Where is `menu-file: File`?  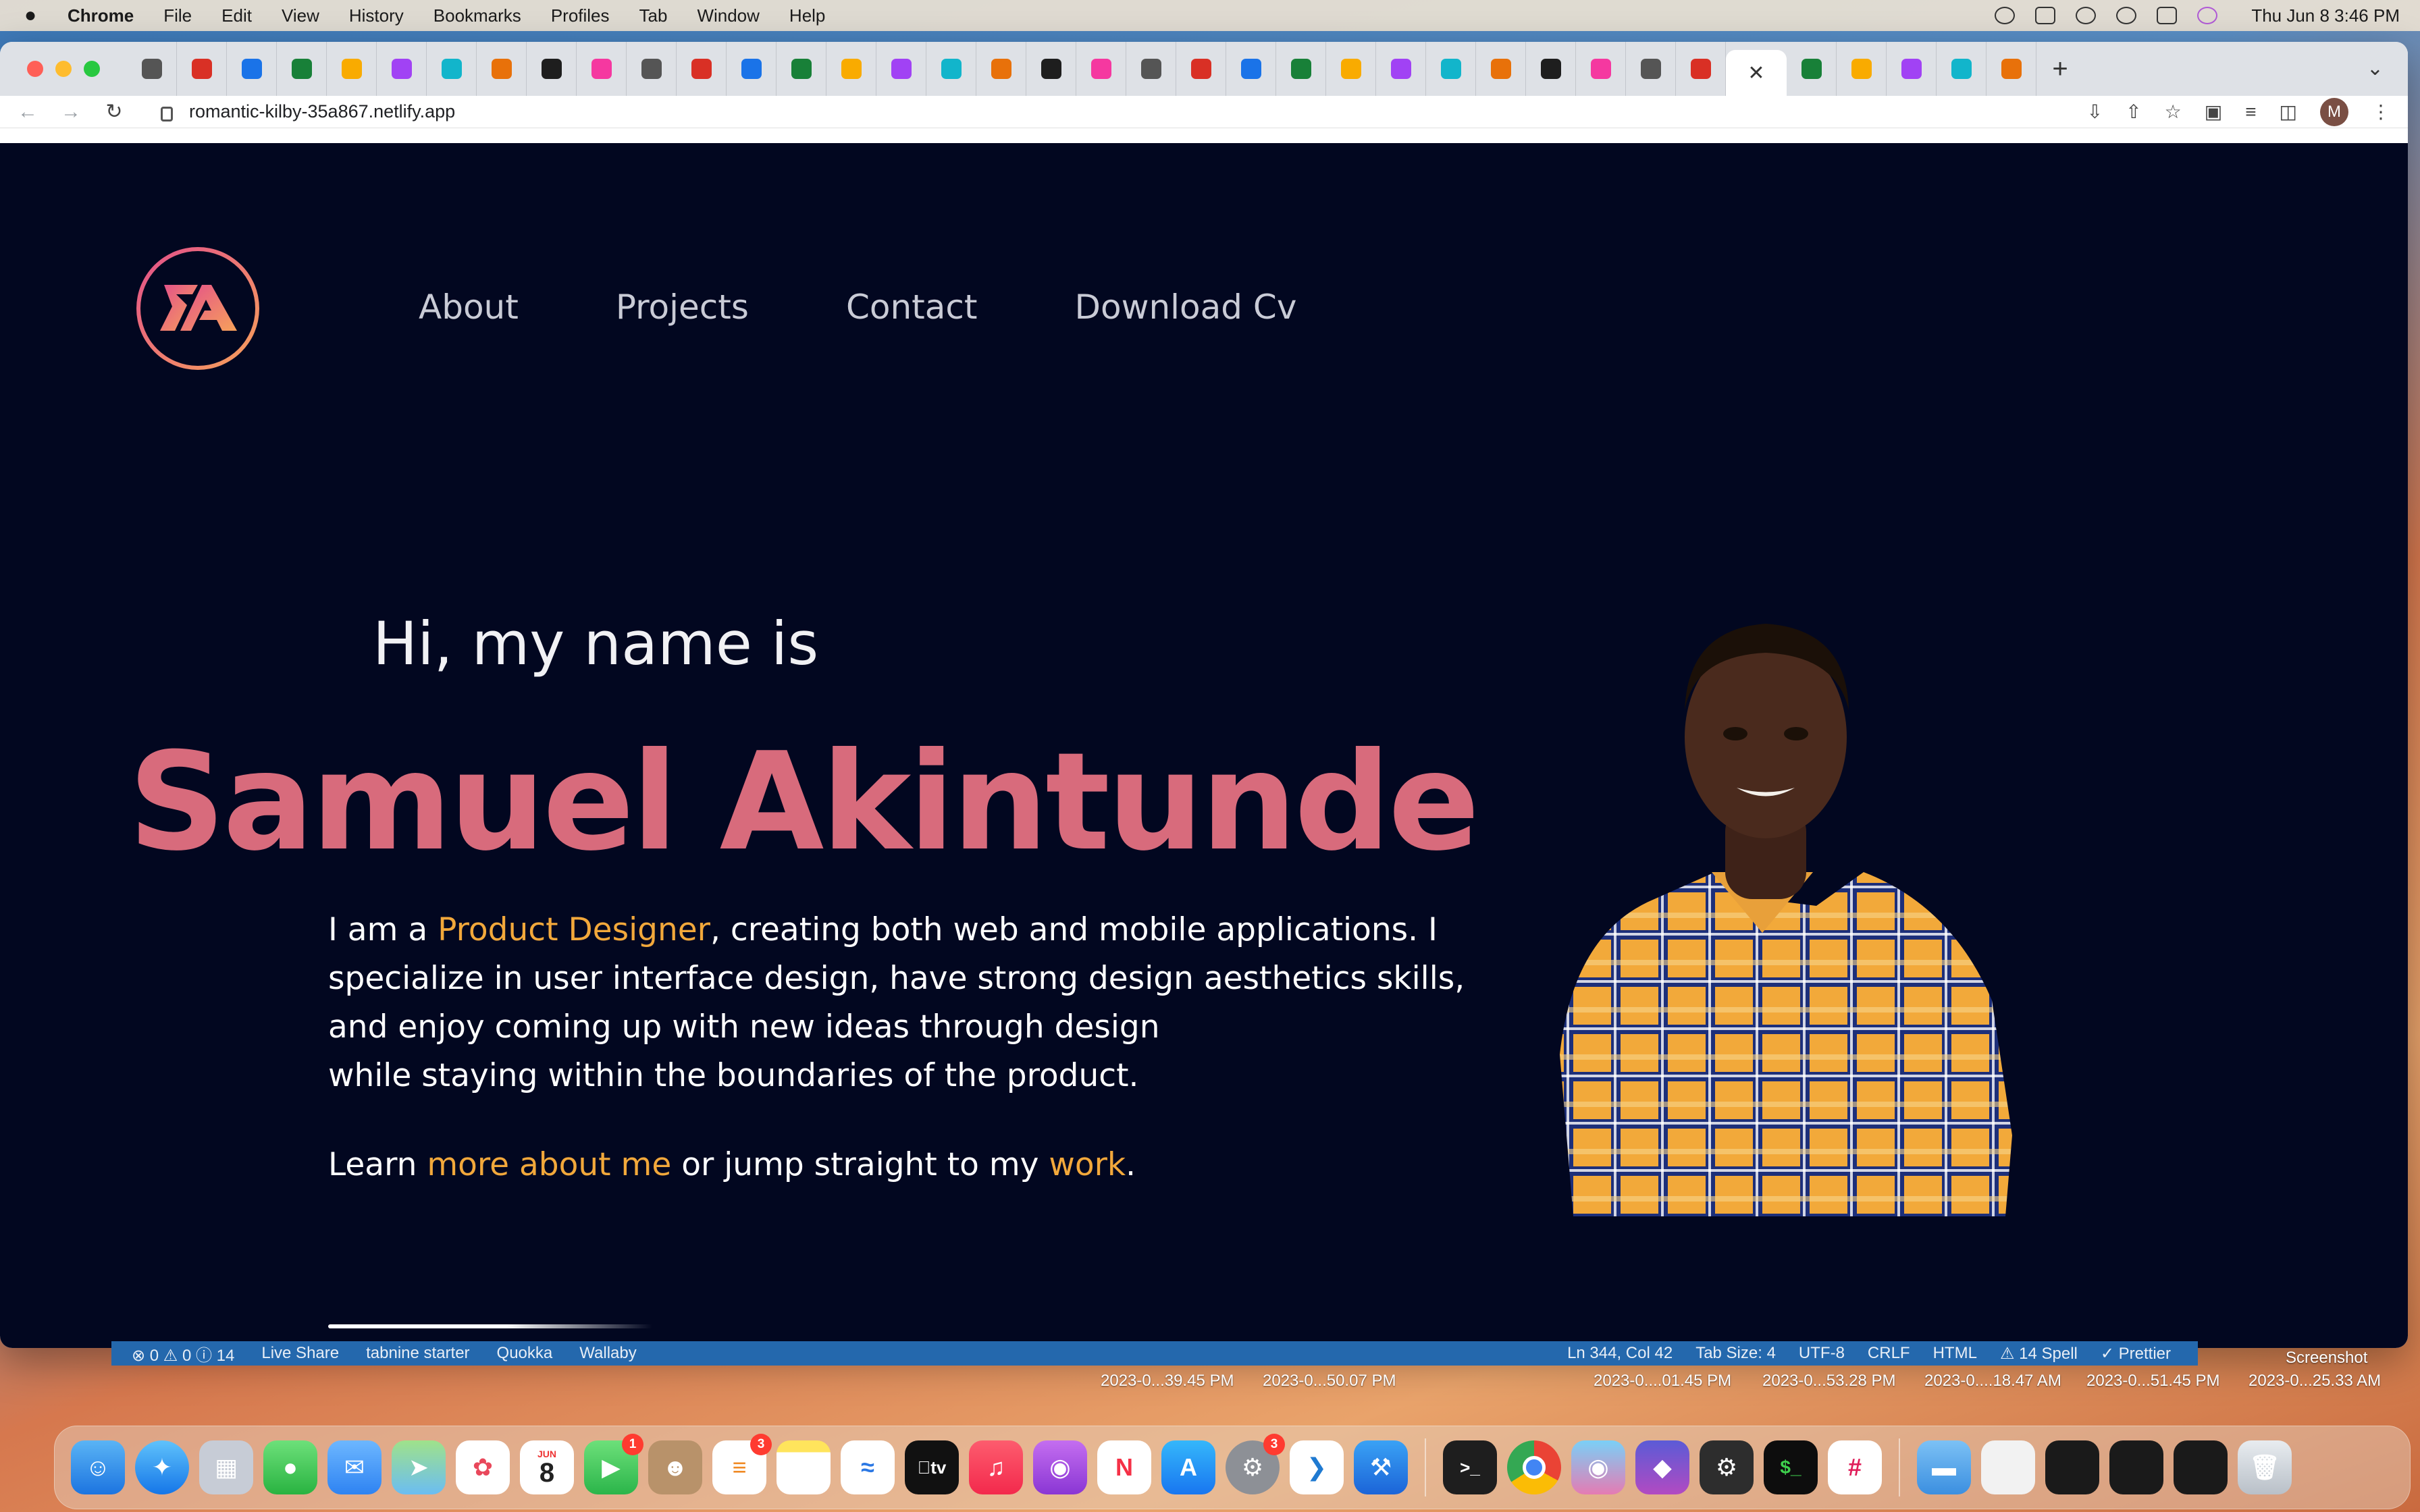 menu-file: File is located at coordinates (177, 15).